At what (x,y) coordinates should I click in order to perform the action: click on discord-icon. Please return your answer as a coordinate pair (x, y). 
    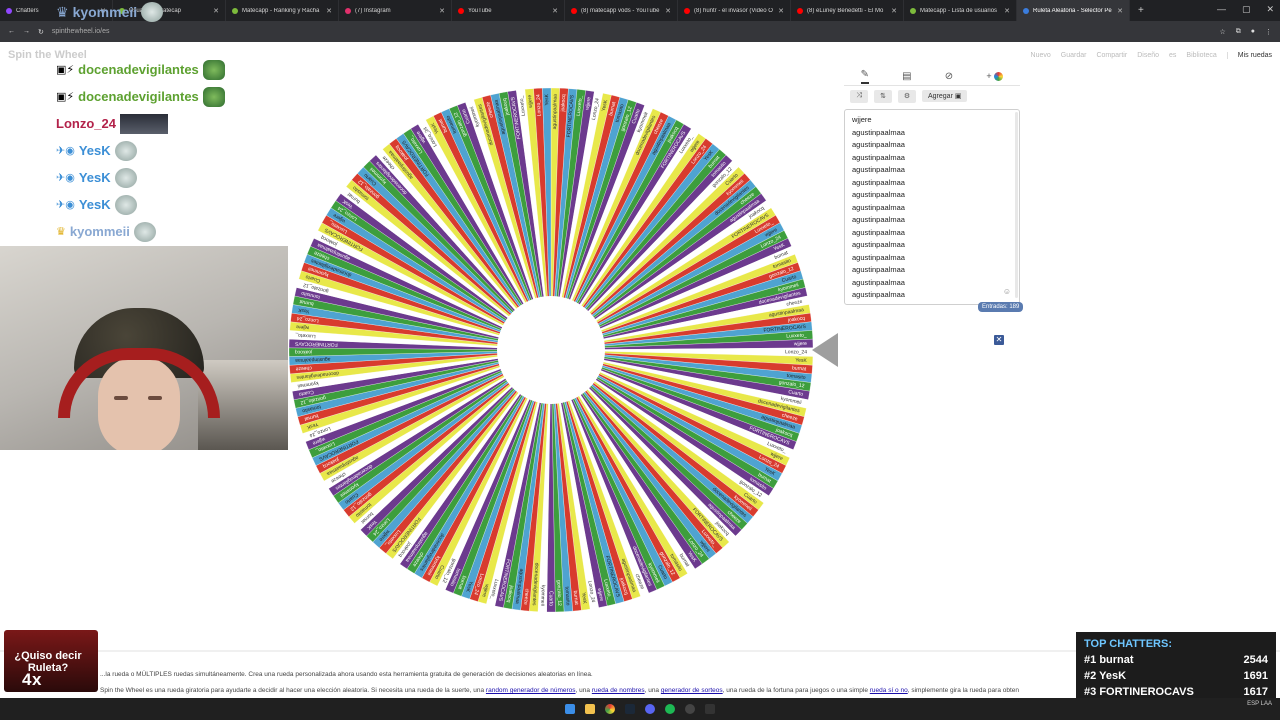
    Looking at the image, I should click on (650, 709).